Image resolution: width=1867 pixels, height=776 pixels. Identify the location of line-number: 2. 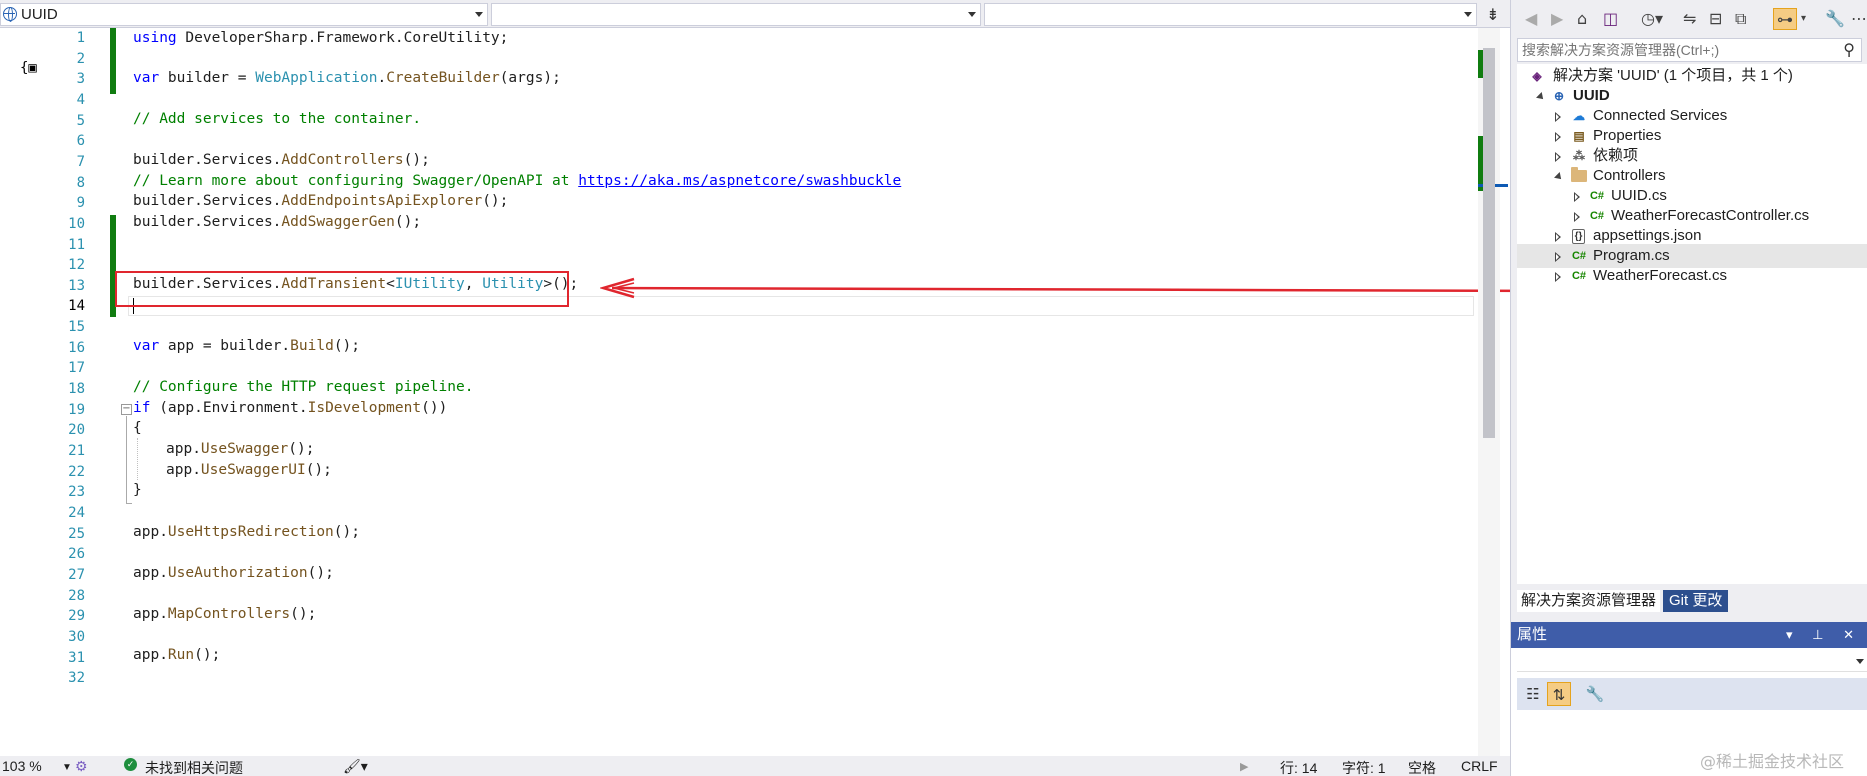
(80, 58).